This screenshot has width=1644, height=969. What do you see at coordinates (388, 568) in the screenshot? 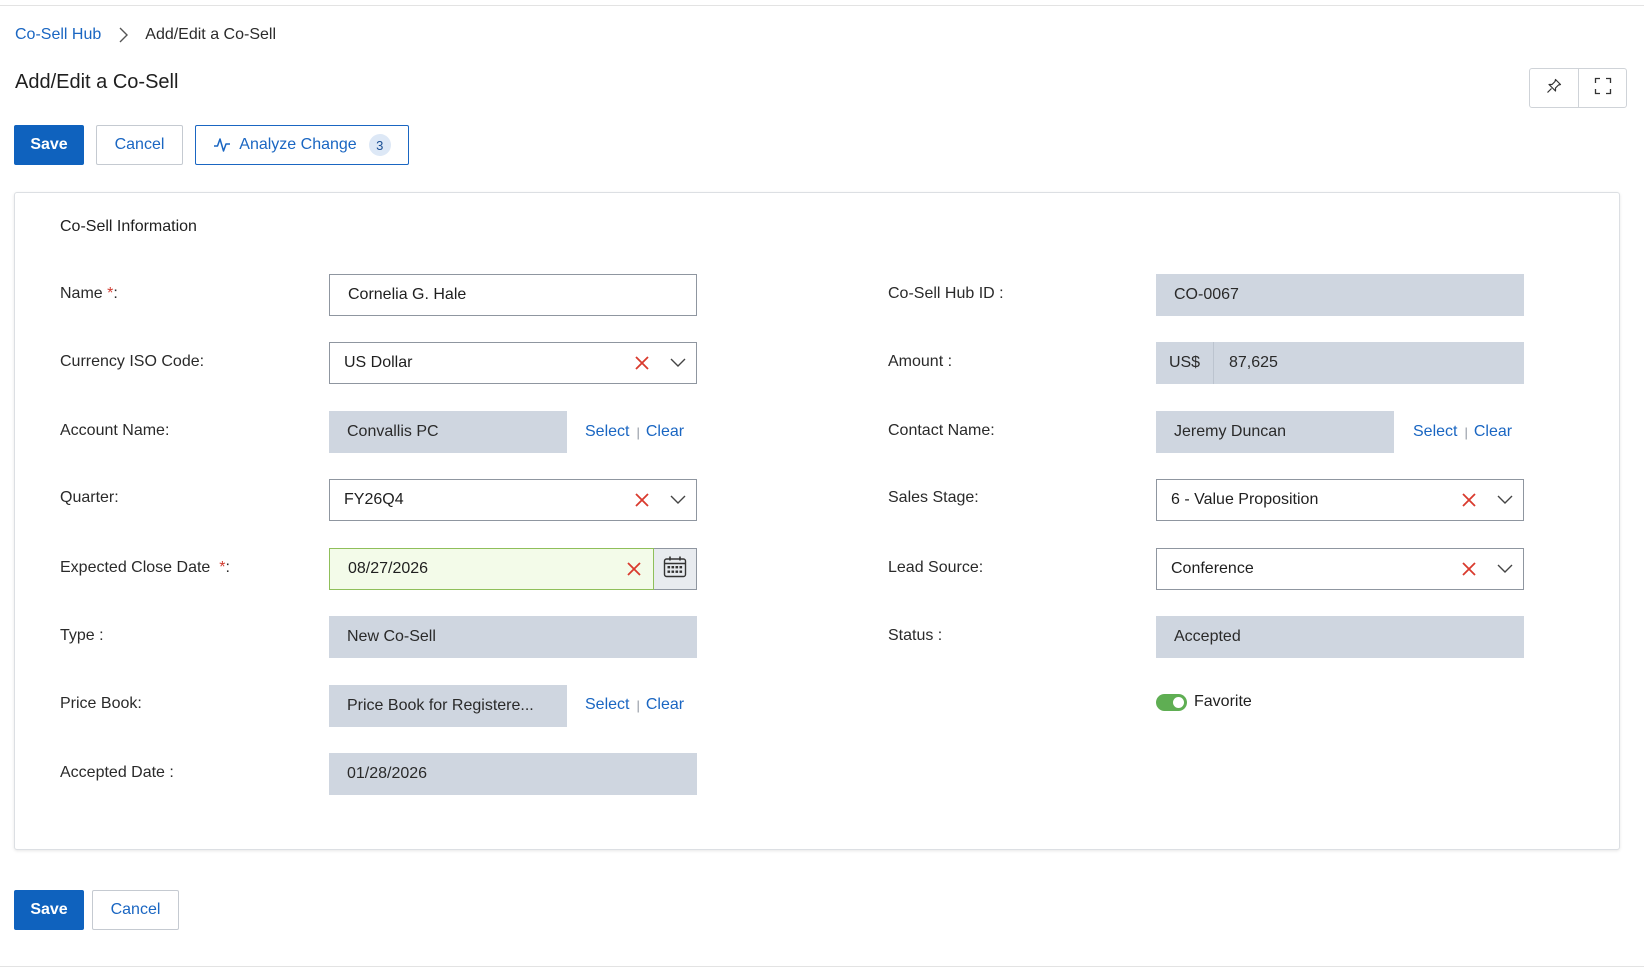
I see `close-date-value: 08/27/2026` at bounding box center [388, 568].